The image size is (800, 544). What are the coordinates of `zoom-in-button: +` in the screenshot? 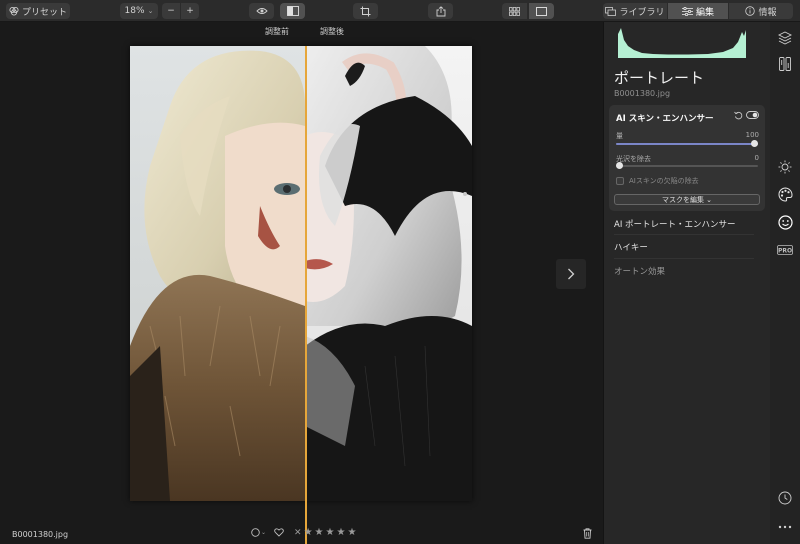 It's located at (190, 11).